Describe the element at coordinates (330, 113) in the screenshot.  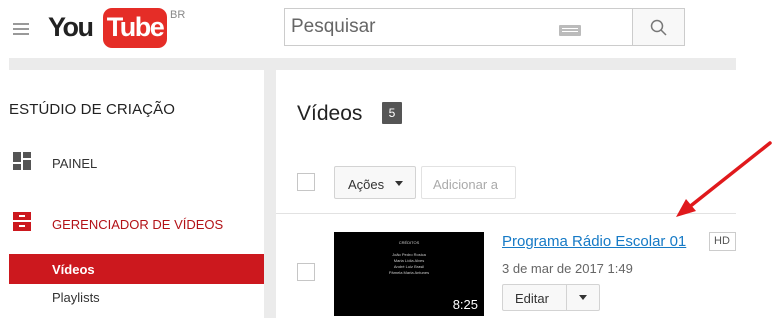
I see `page-title: Vídeos` at that location.